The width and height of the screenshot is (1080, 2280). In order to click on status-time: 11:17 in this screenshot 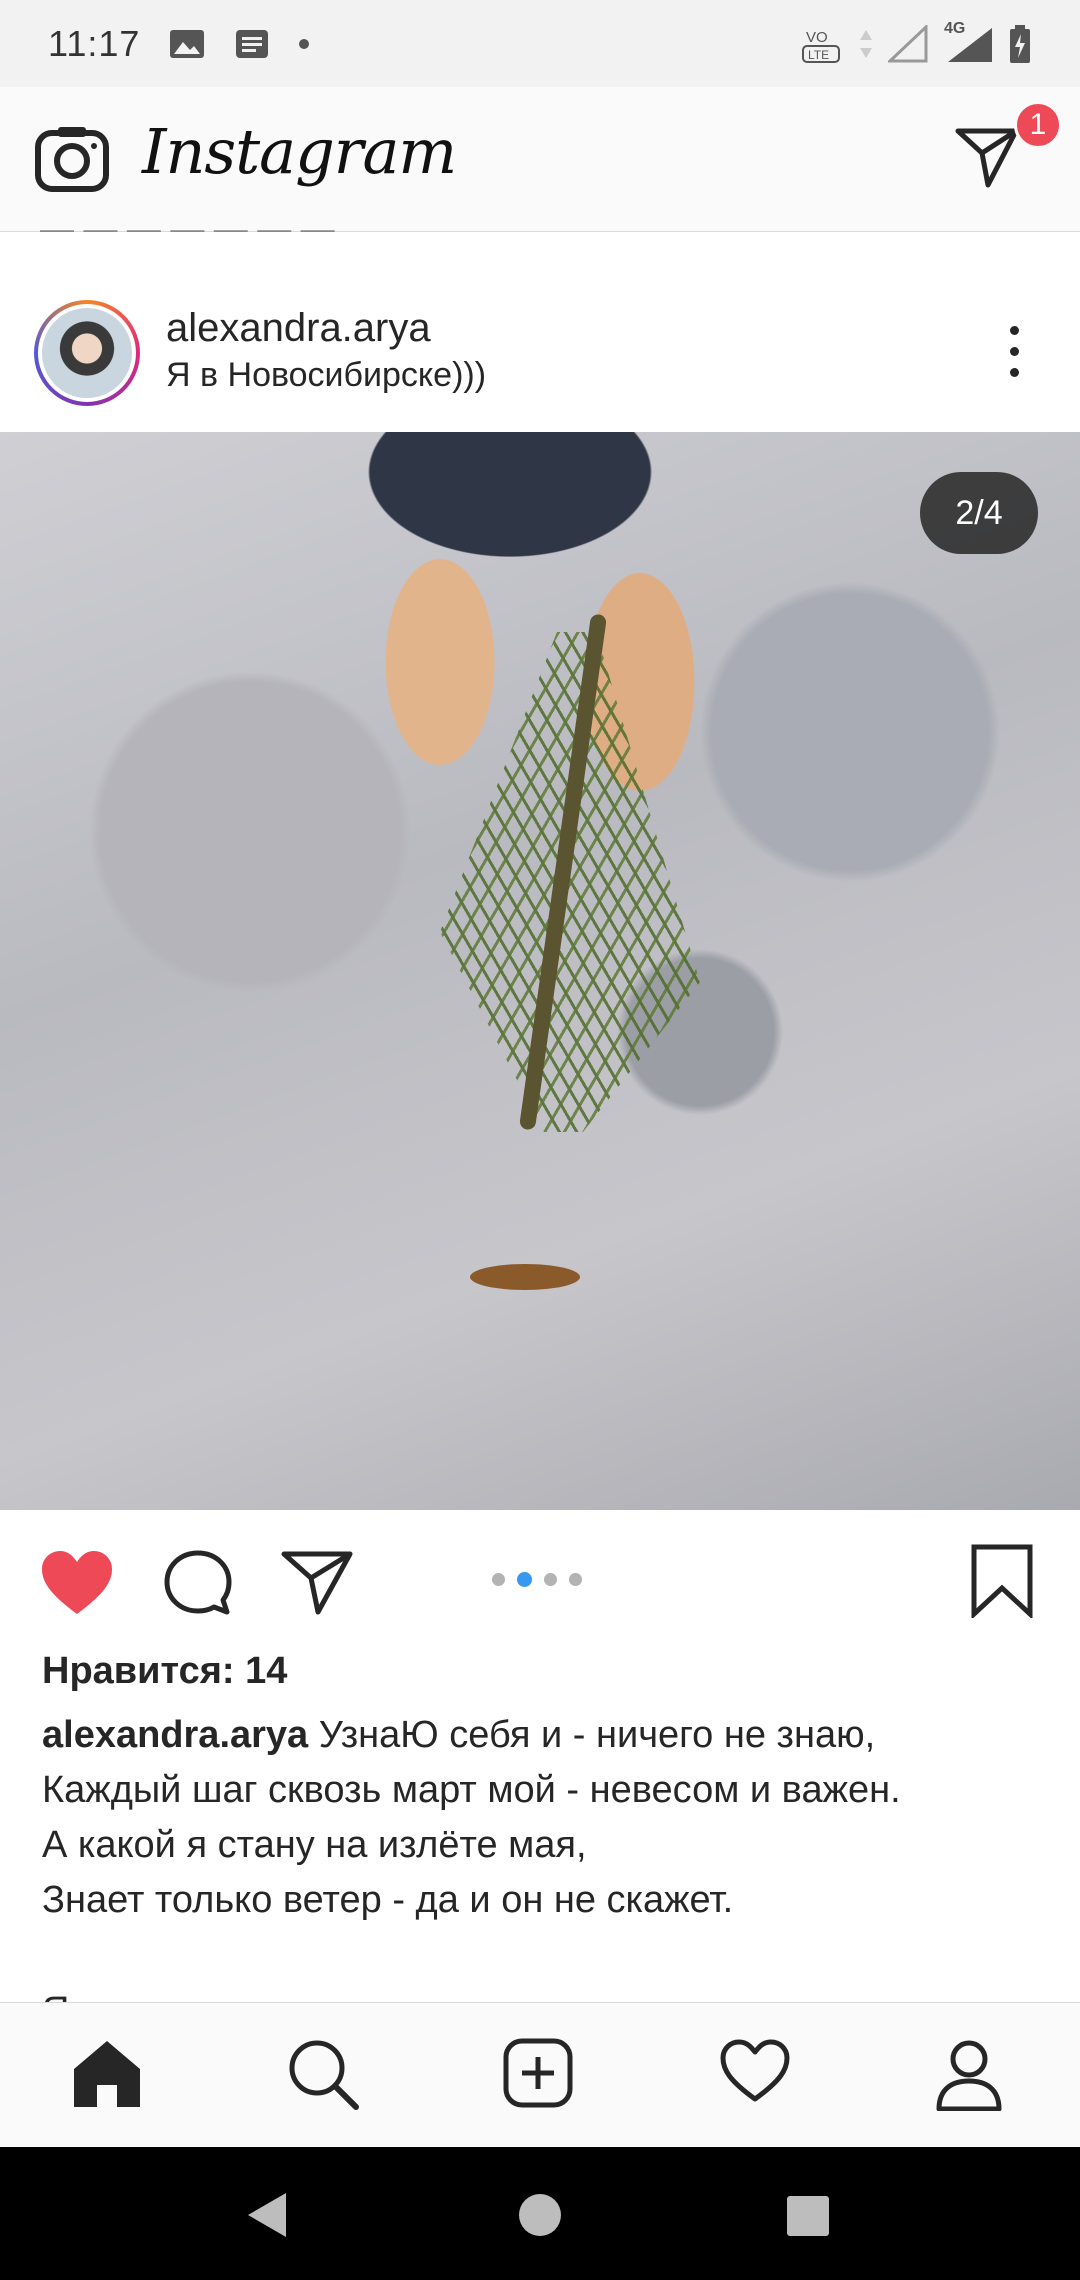, I will do `click(94, 43)`.